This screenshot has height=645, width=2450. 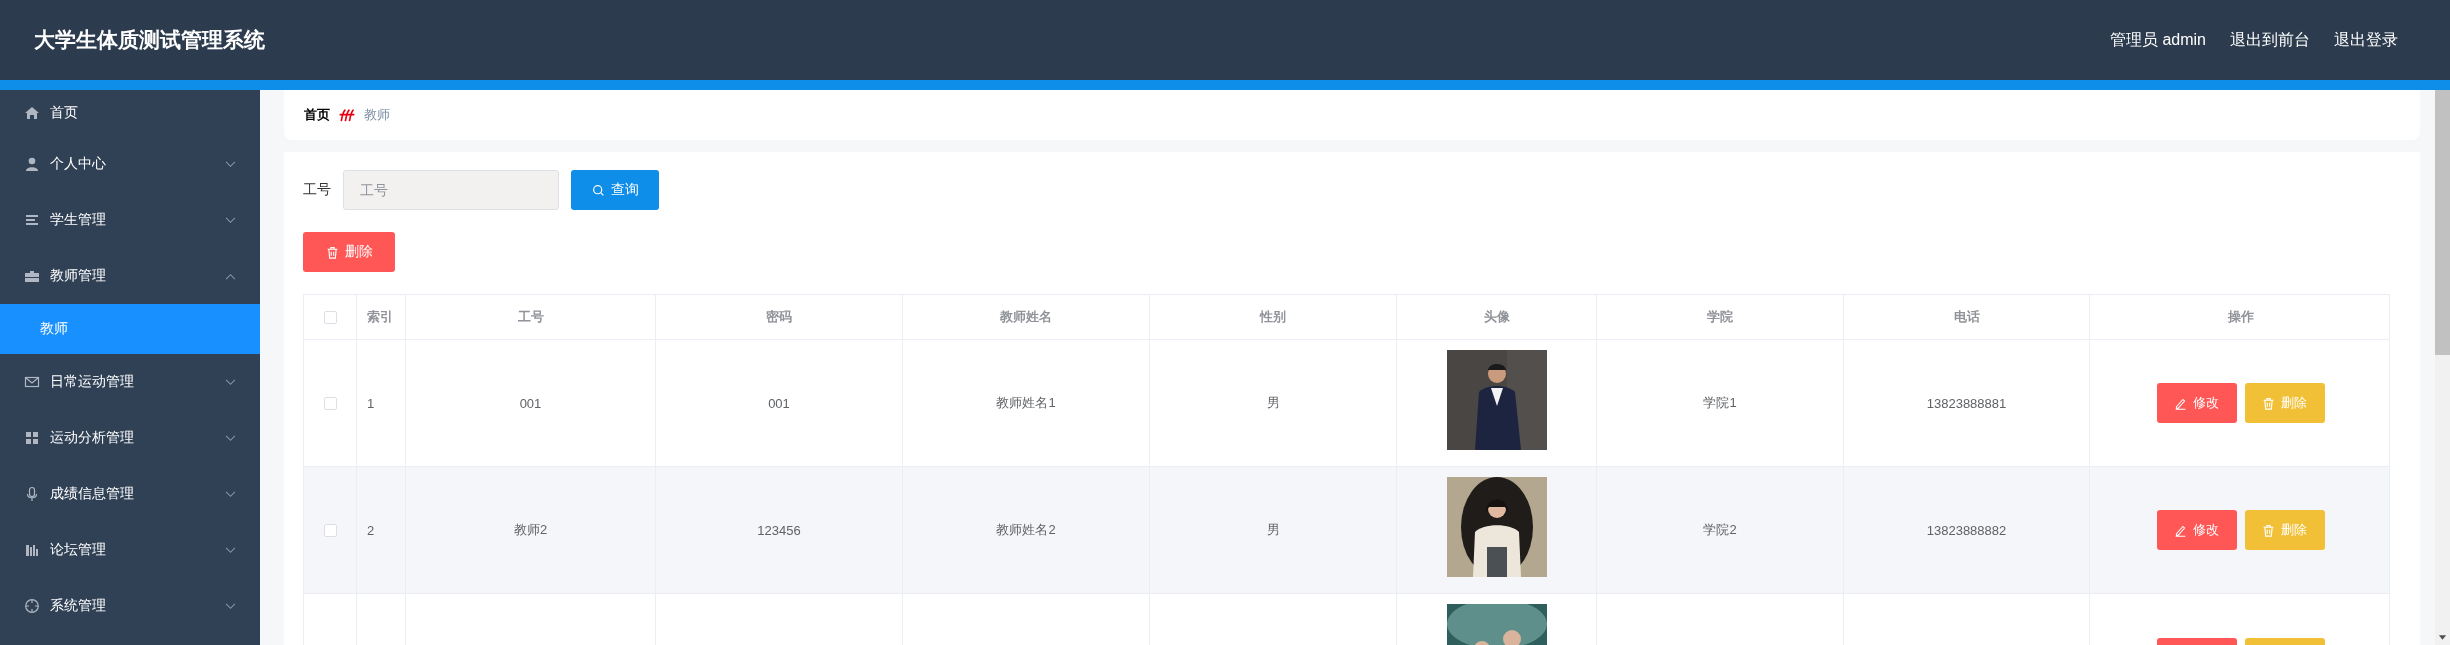 What do you see at coordinates (779, 530) in the screenshot?
I see `table-cell: 123456` at bounding box center [779, 530].